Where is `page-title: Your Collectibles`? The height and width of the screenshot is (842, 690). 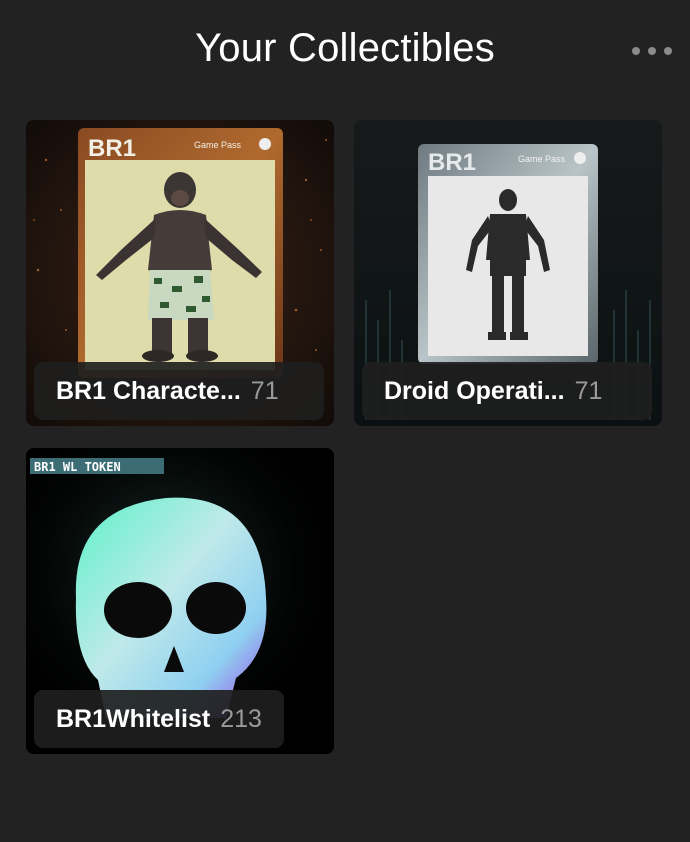
page-title: Your Collectibles is located at coordinates (345, 48).